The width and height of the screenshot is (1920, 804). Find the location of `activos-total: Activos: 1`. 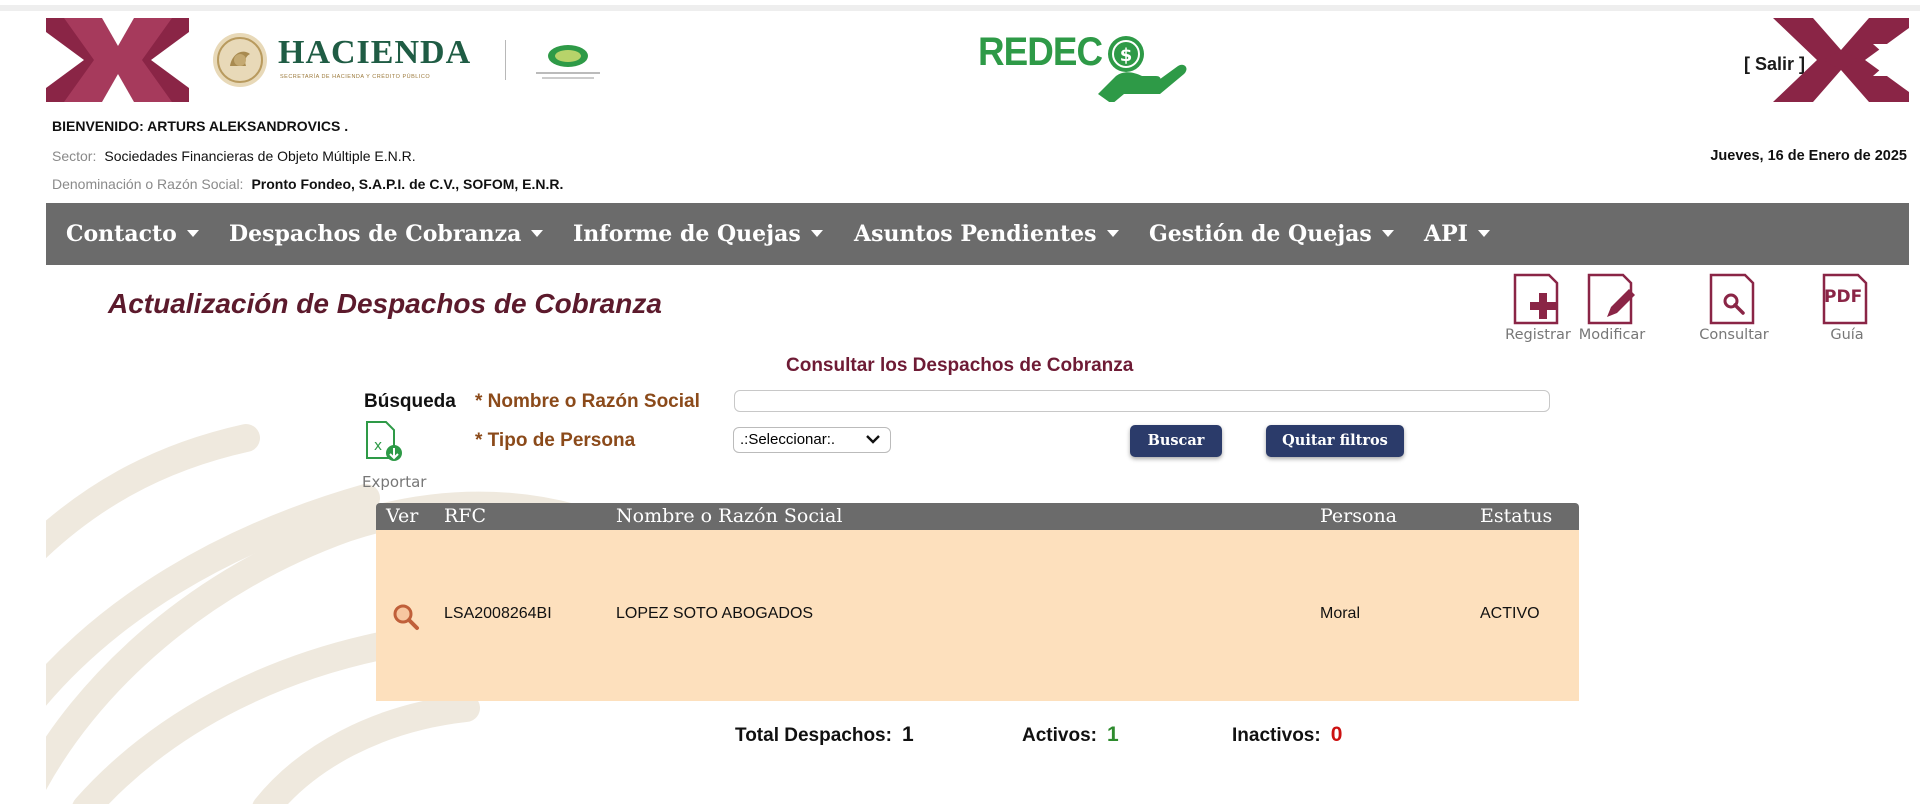

activos-total: Activos: 1 is located at coordinates (1070, 735).